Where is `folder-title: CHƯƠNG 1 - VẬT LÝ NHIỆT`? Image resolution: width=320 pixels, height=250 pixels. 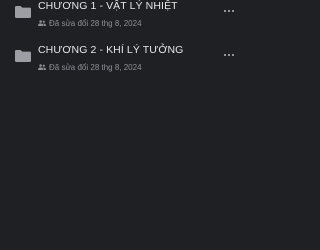 folder-title: CHƯƠNG 1 - VẬT LÝ NHIỆT is located at coordinates (108, 6).